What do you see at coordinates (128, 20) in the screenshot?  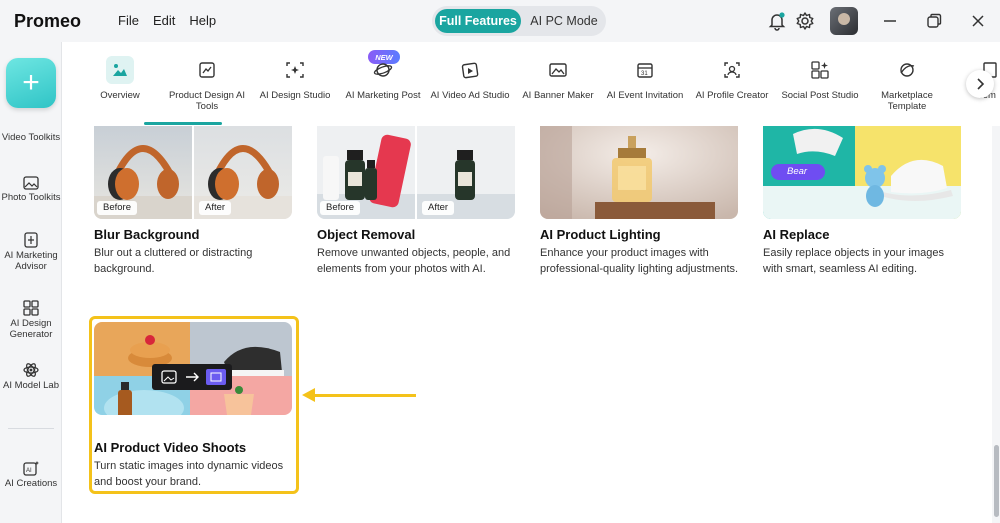 I see `menu-file: File` at bounding box center [128, 20].